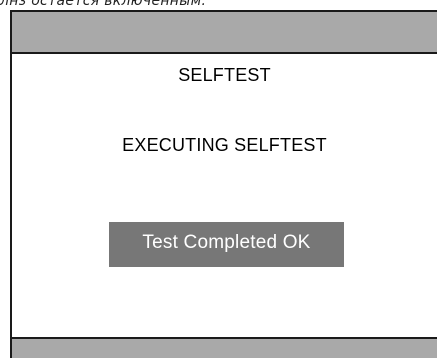  I want to click on test-result-label: Test Completed OK, so click(226, 242).